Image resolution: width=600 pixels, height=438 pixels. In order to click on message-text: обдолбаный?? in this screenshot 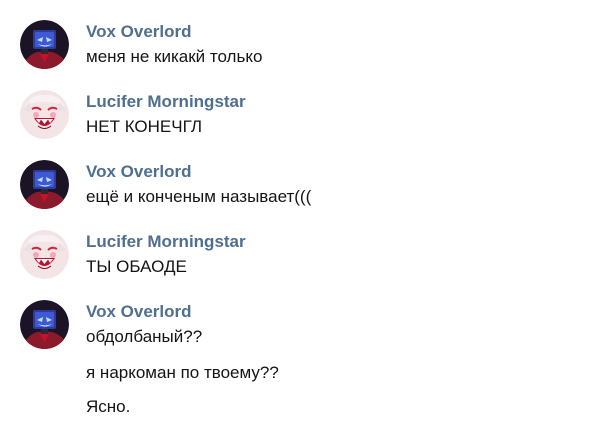, I will do `click(144, 336)`.